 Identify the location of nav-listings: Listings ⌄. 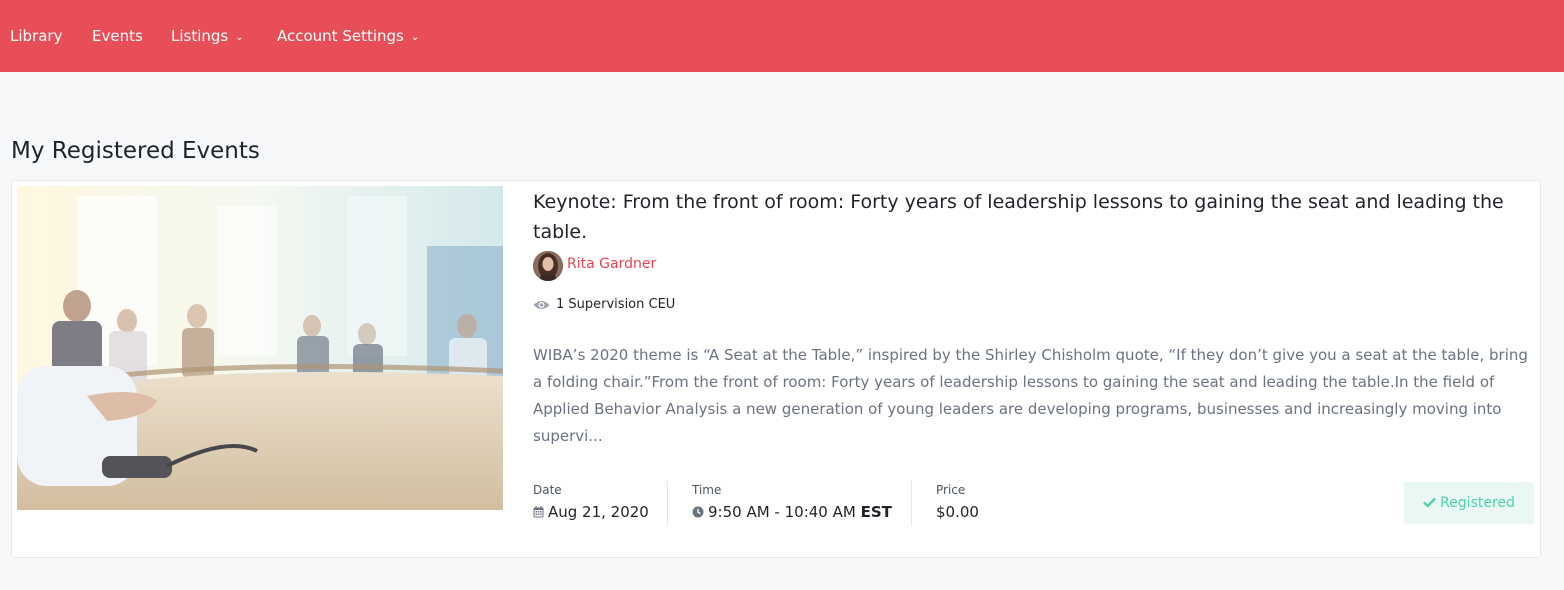
(207, 36).